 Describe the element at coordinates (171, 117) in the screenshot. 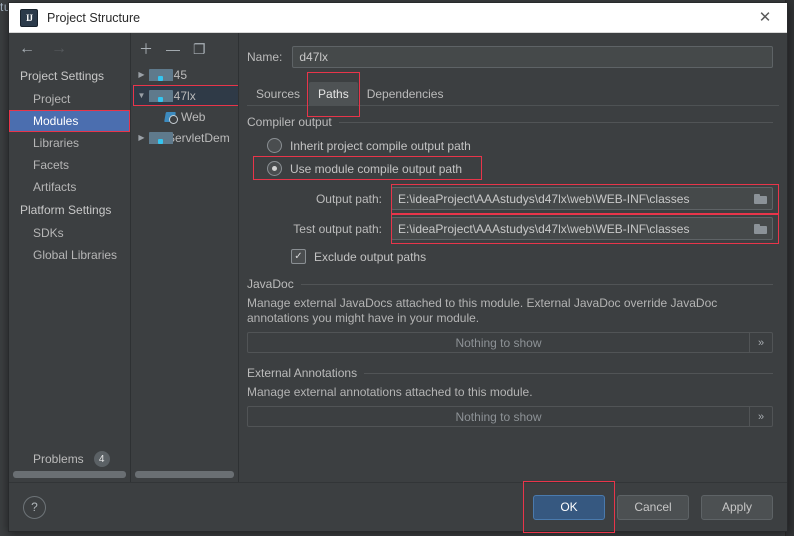

I see `web-facet-icon` at that location.